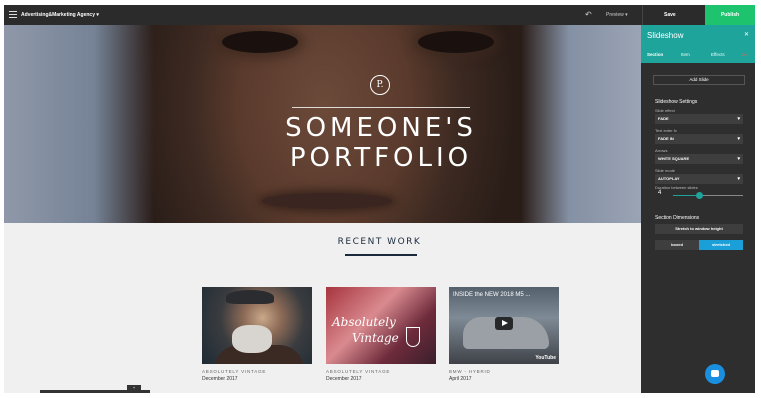  What do you see at coordinates (381, 107) in the screenshot?
I see `hero-divider` at bounding box center [381, 107].